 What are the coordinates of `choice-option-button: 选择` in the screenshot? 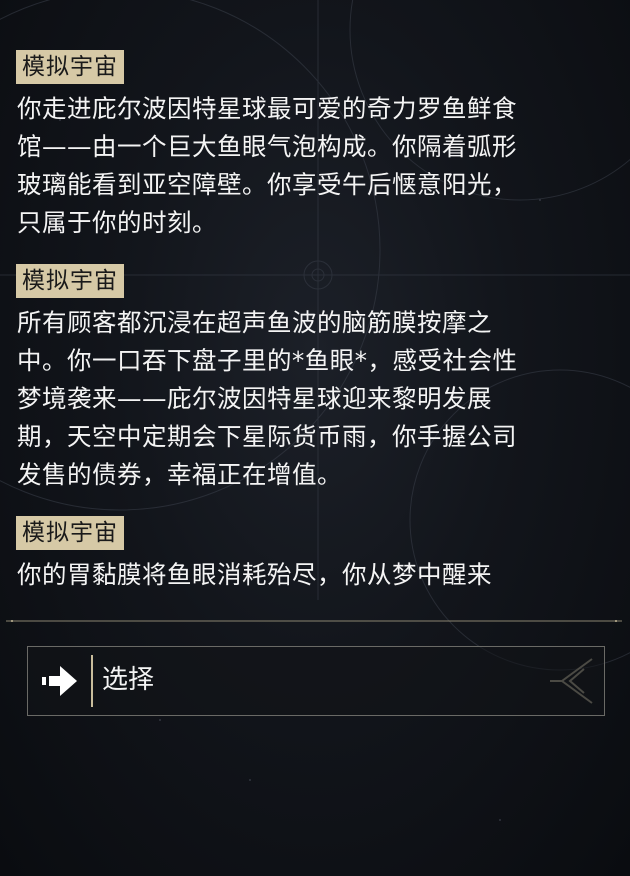 It's located at (316, 681).